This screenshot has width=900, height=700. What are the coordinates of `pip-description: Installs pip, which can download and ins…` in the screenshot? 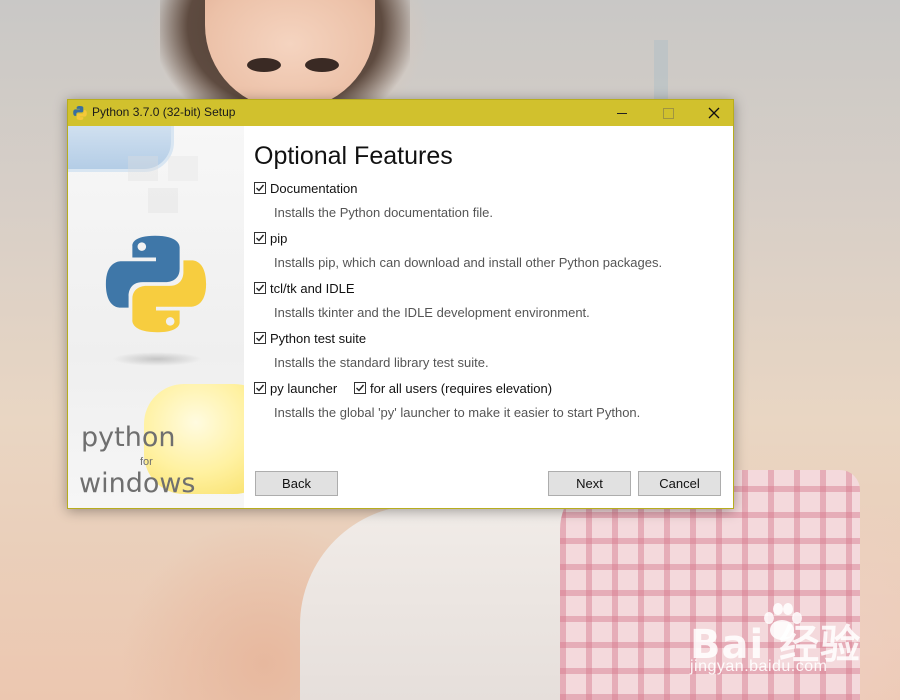 It's located at (468, 262).